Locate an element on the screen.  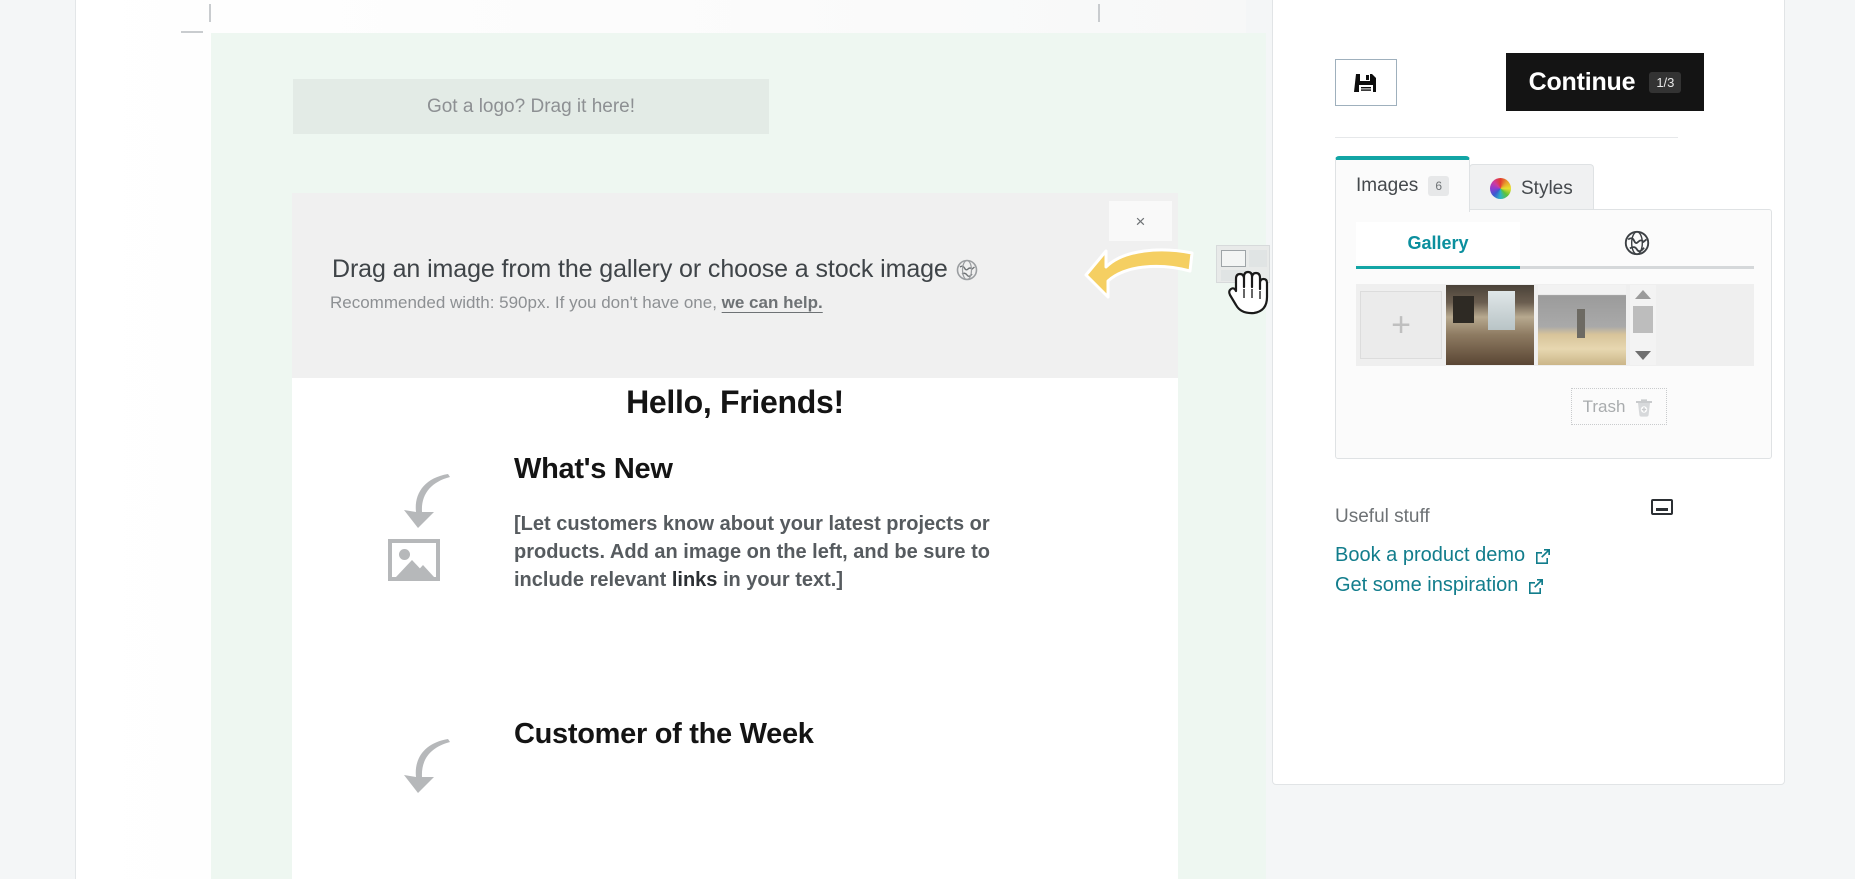
tab-images-badge: 6 is located at coordinates (1438, 186).